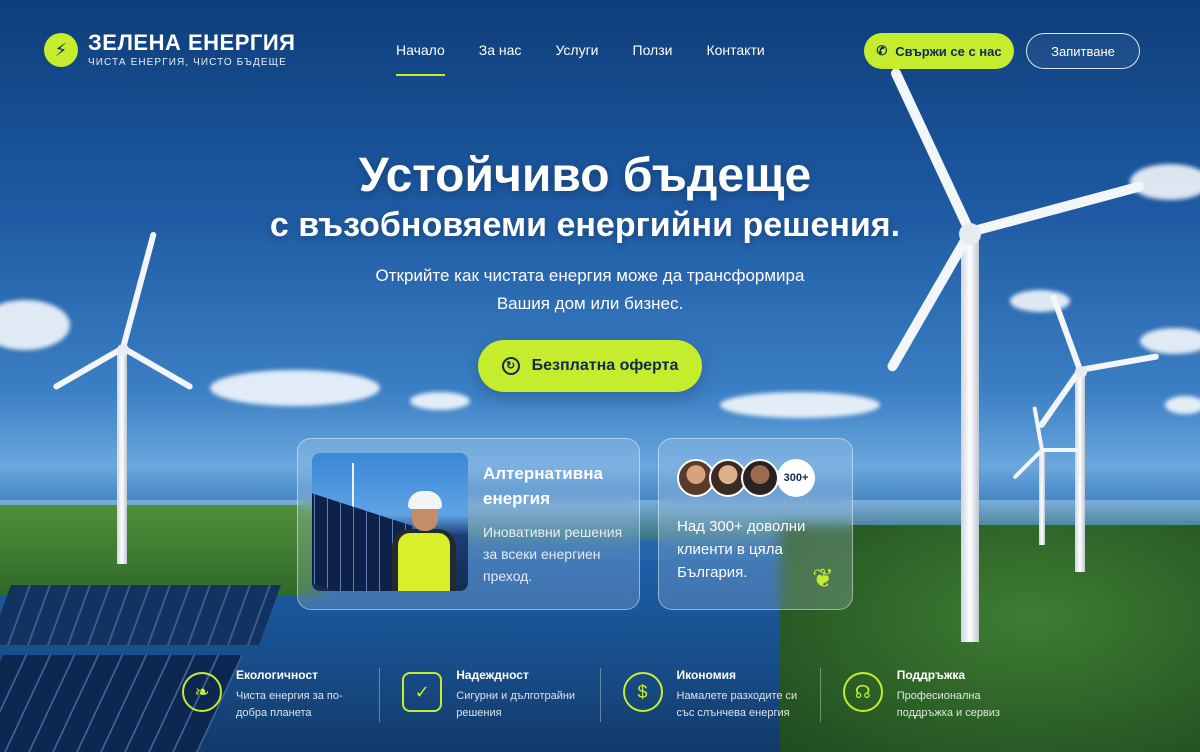  I want to click on feature-text: Професионална поддръжка и сервиз, so click(948, 704).